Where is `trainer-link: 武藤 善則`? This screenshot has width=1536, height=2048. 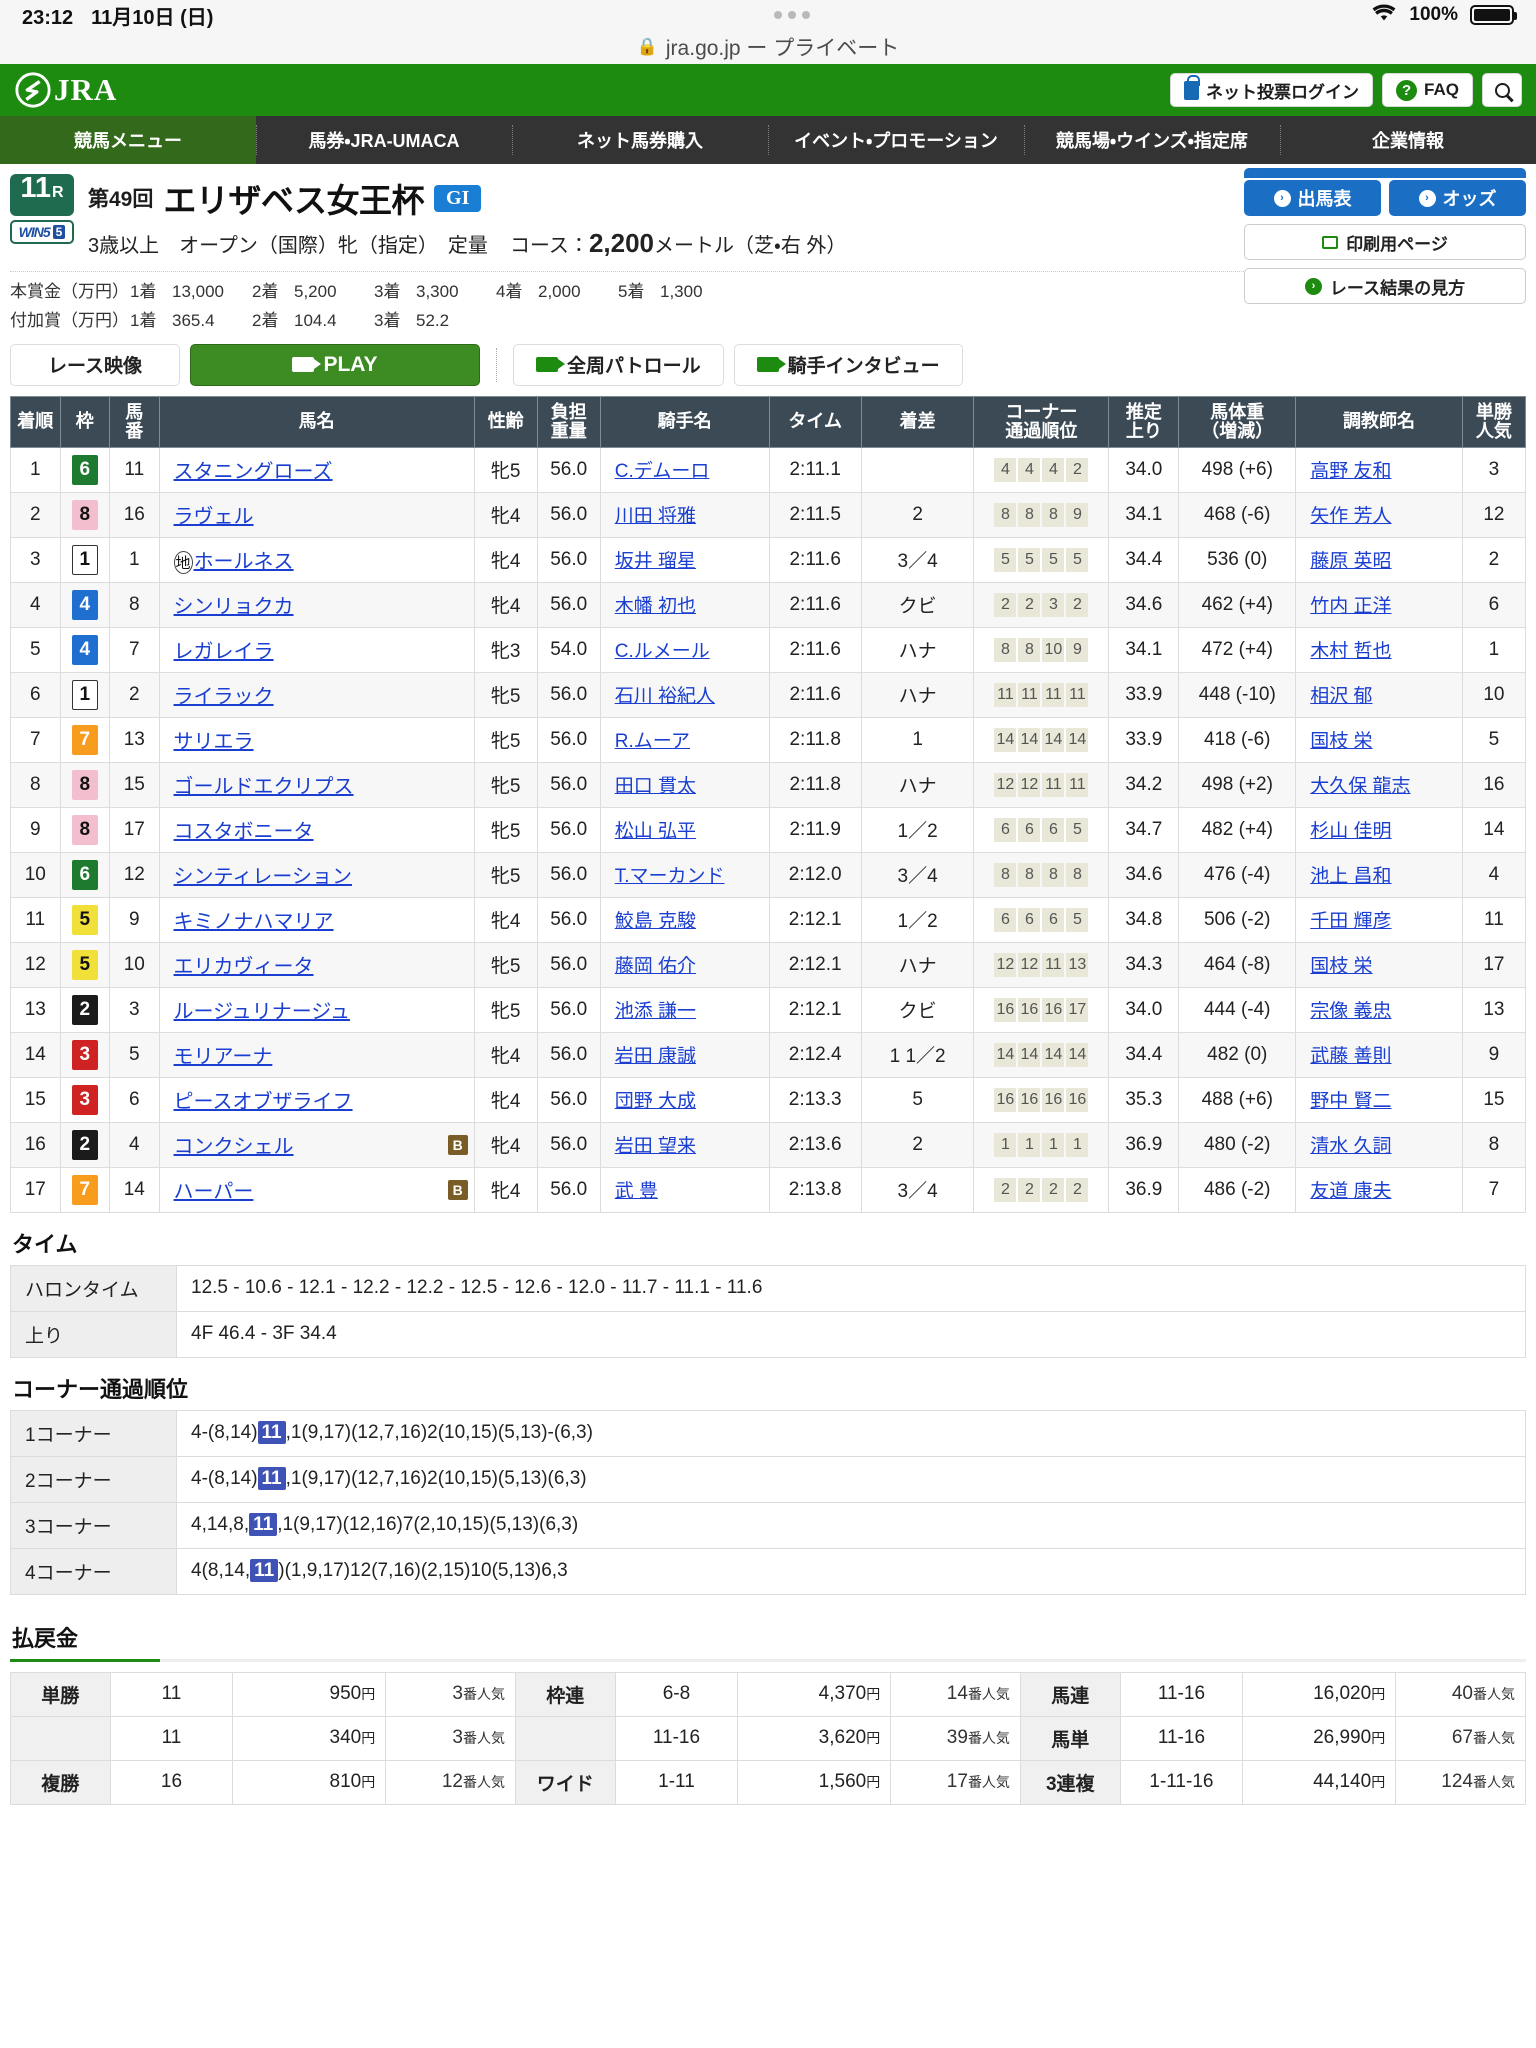 trainer-link: 武藤 善則 is located at coordinates (1350, 1056).